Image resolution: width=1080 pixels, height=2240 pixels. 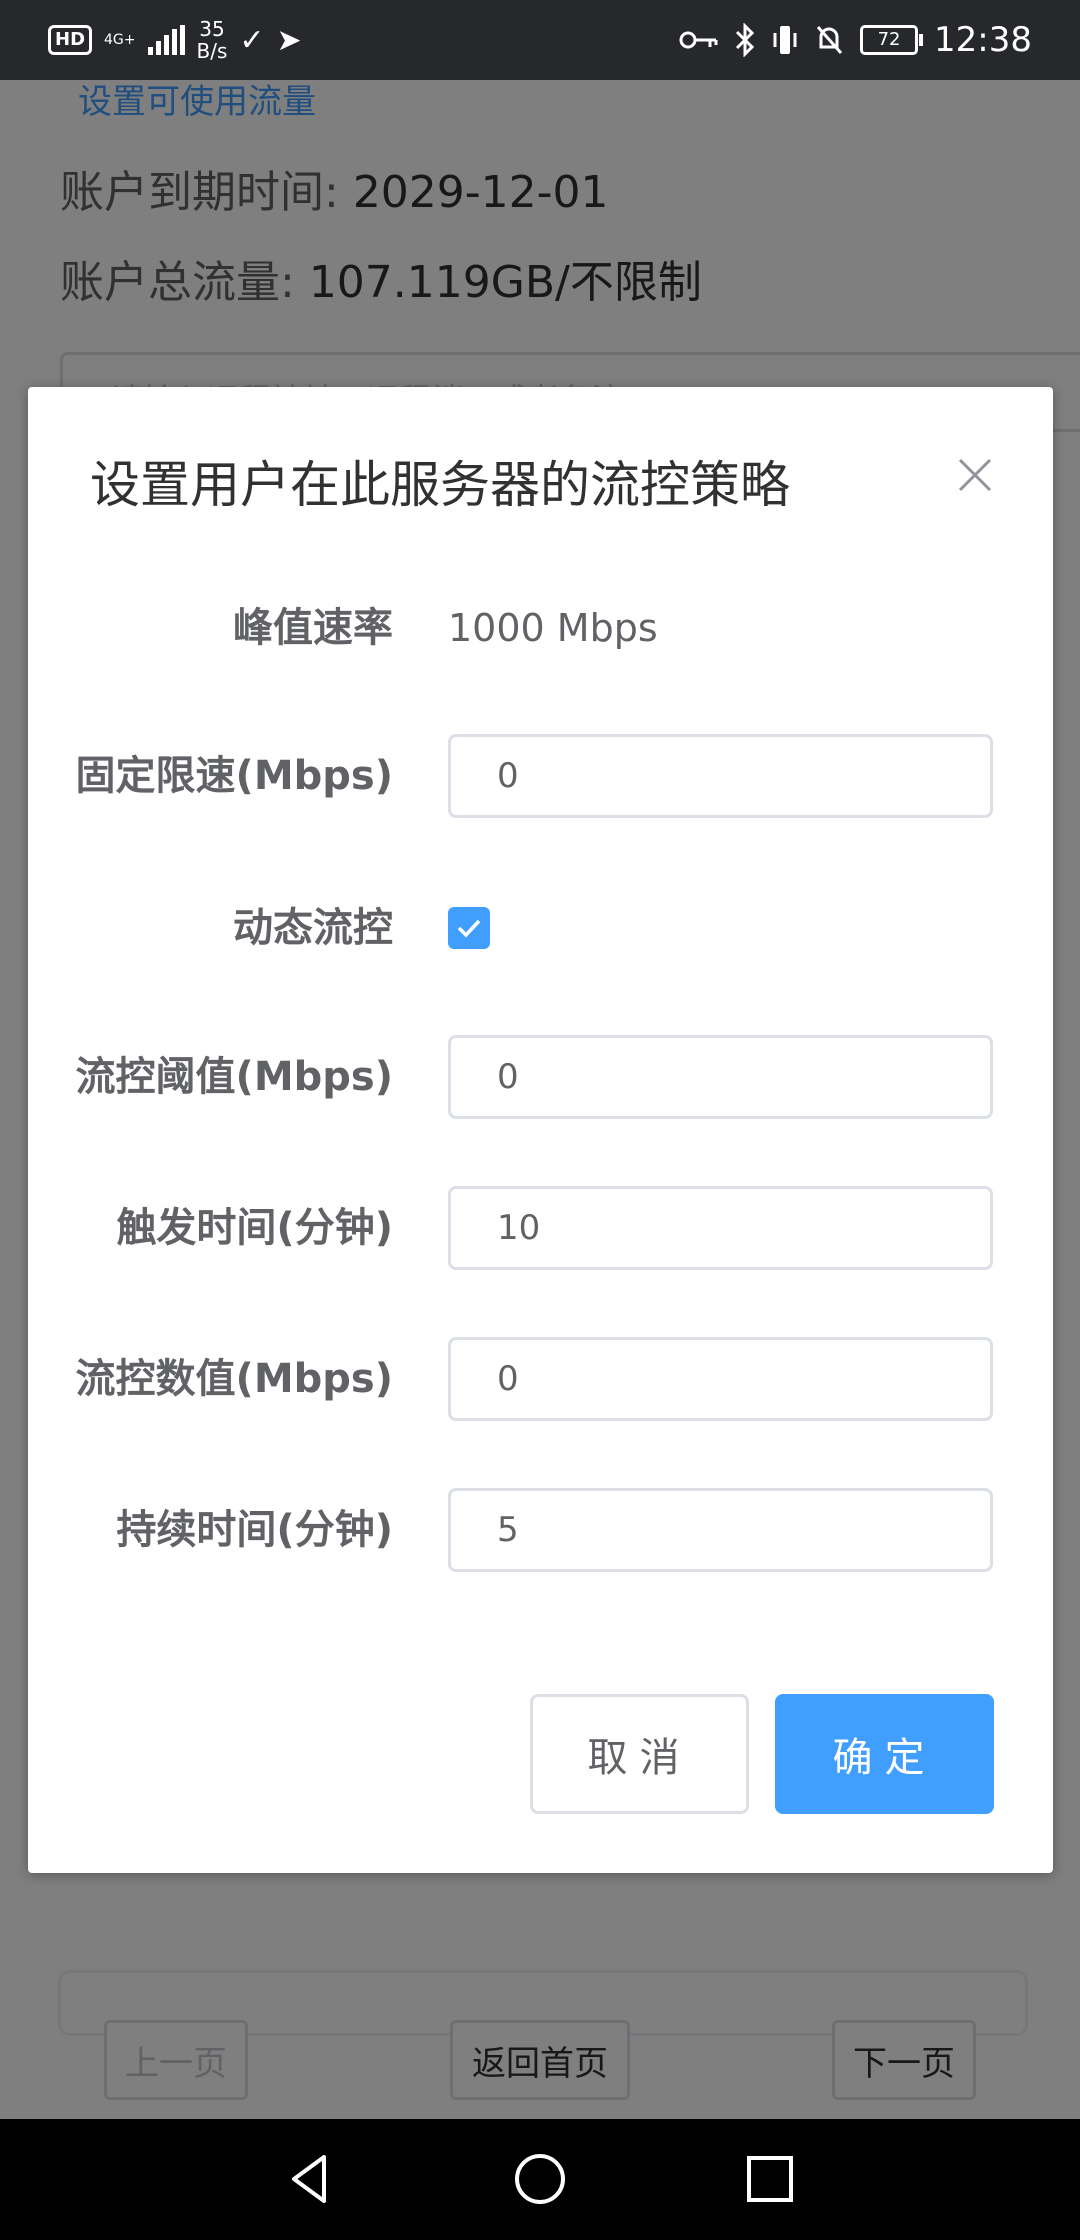 I want to click on fixed-limit-row: 固定限速(Mbps), so click(x=540, y=776).